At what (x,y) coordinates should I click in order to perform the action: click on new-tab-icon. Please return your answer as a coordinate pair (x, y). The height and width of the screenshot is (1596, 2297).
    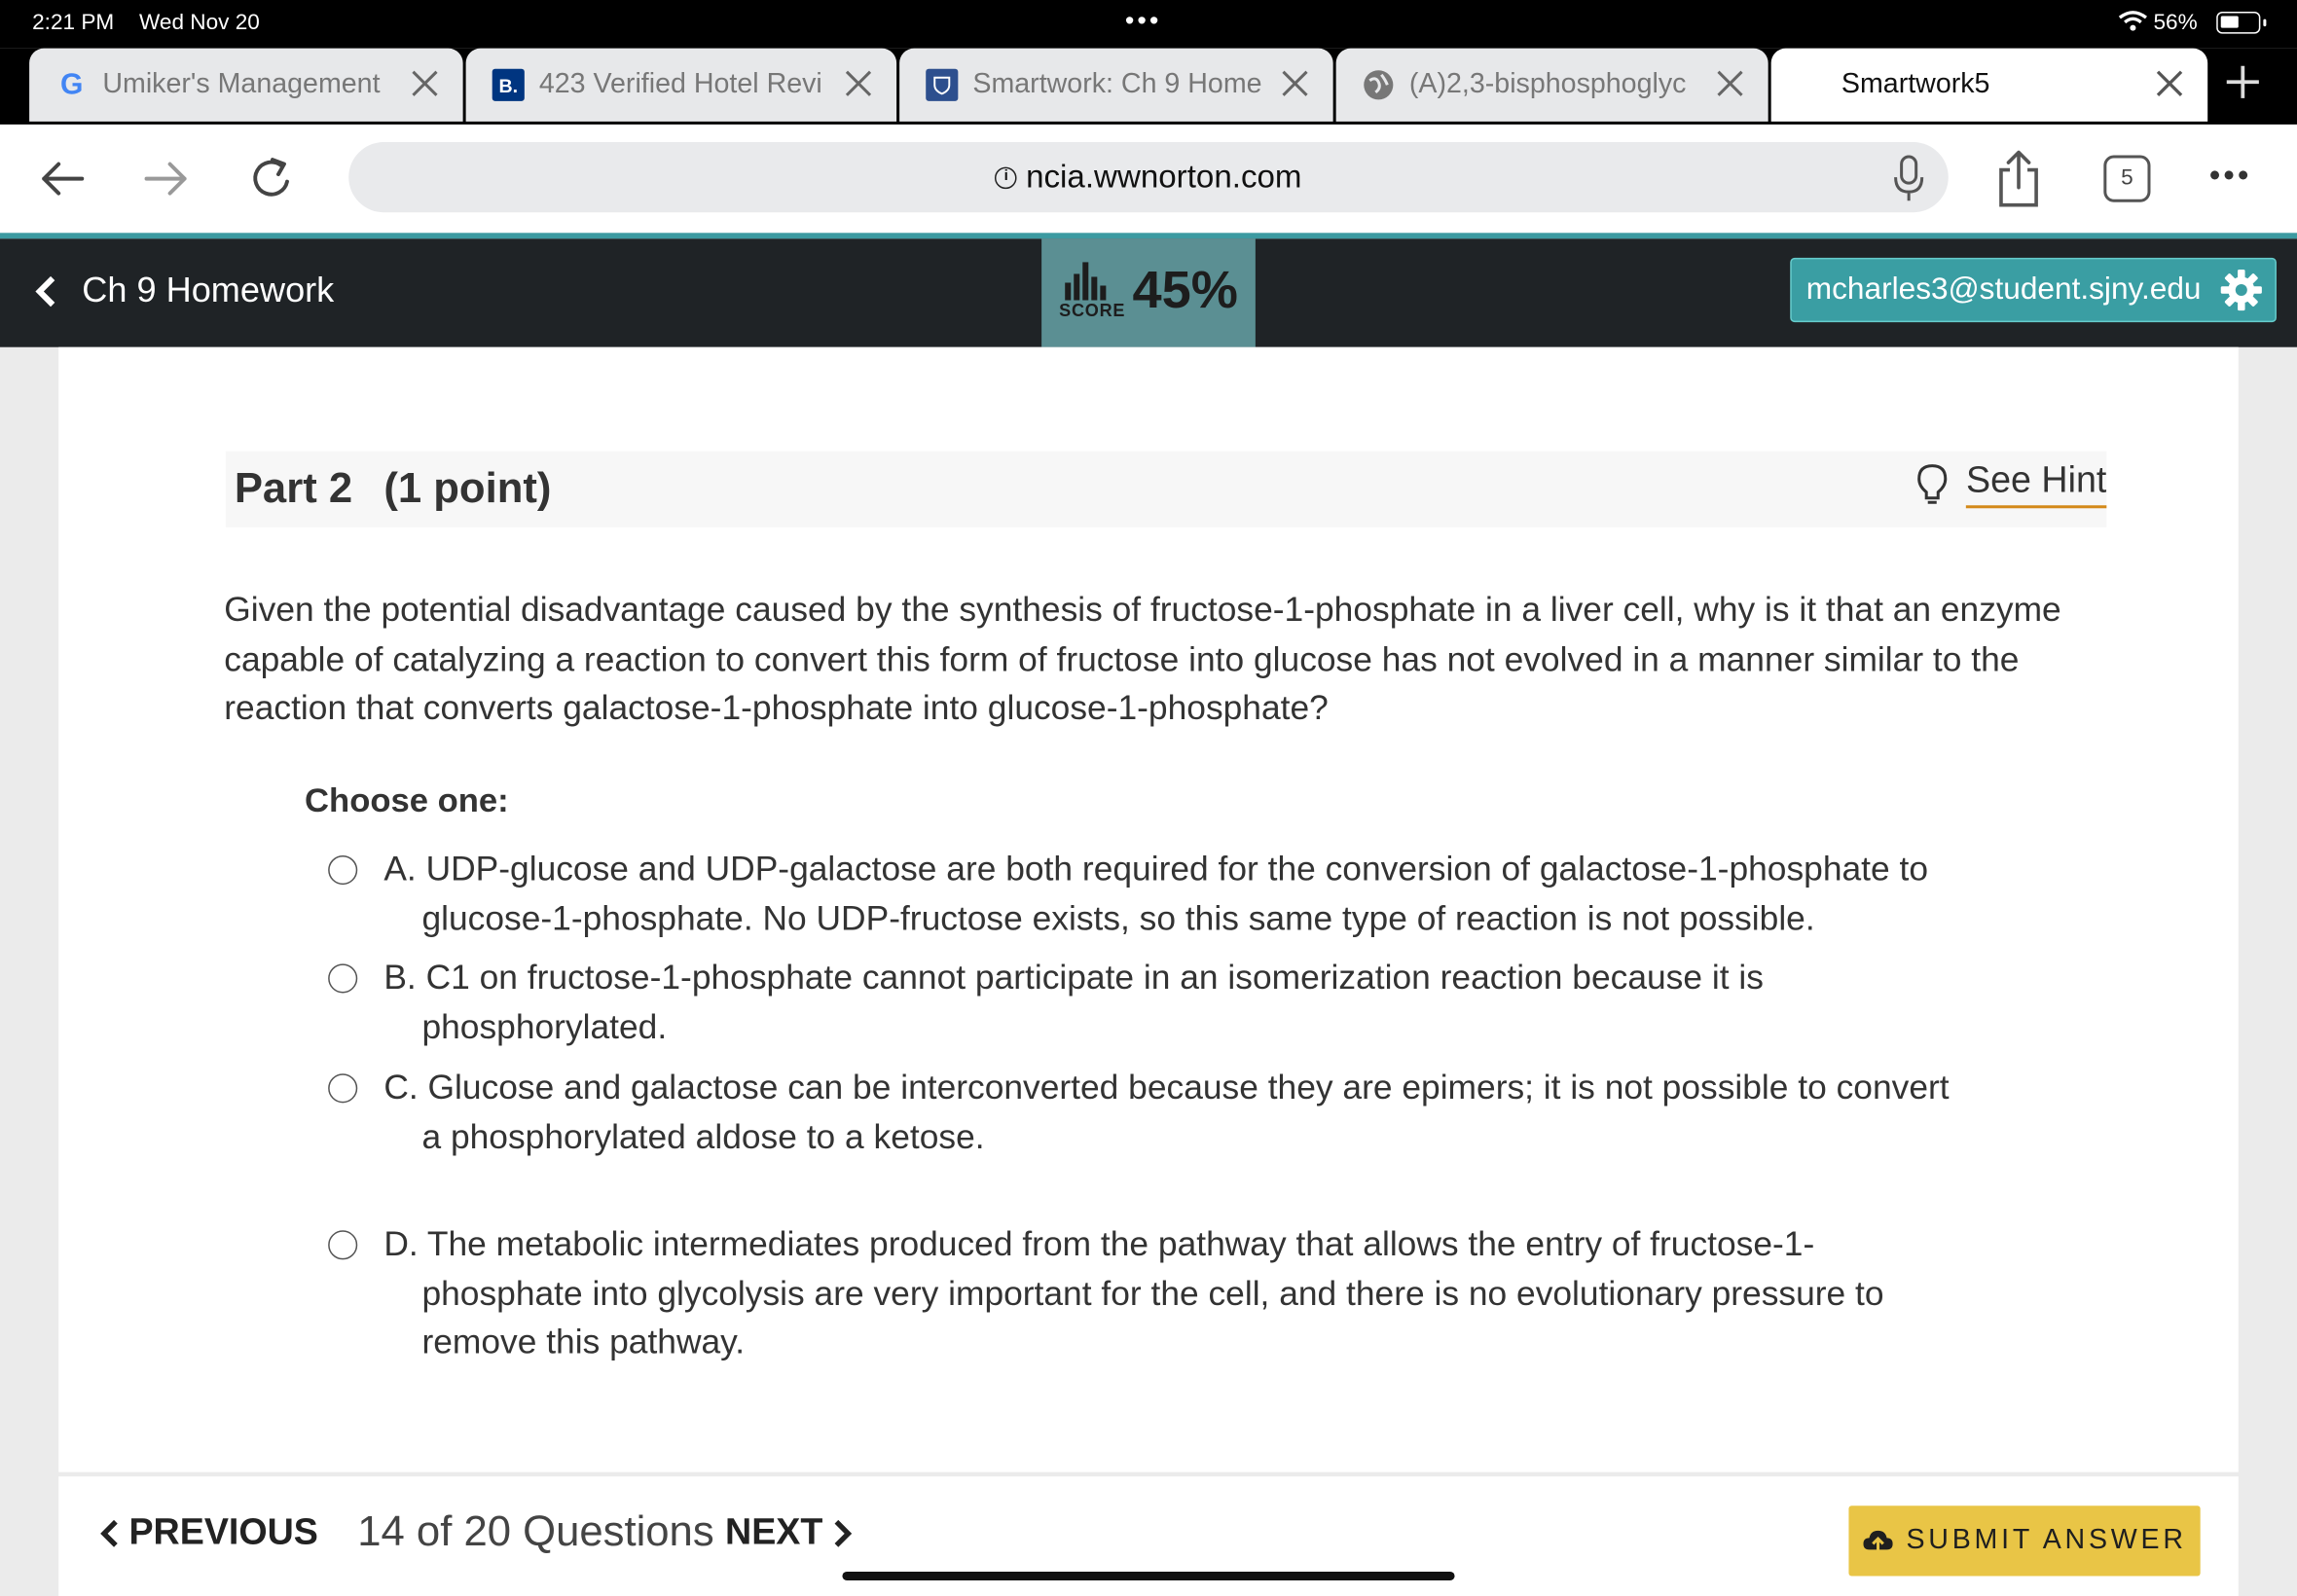
    Looking at the image, I should click on (2243, 82).